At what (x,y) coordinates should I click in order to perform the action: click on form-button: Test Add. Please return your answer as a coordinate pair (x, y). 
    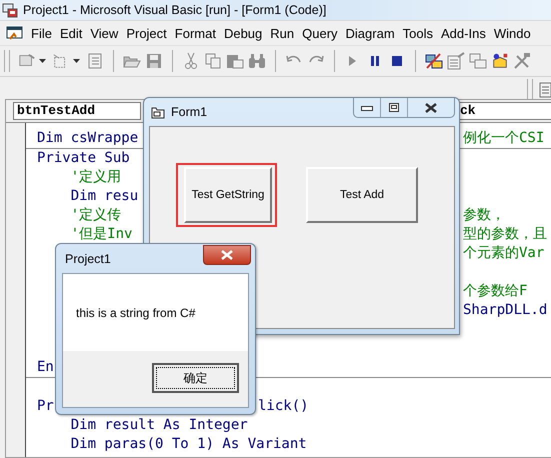
    Looking at the image, I should click on (362, 195).